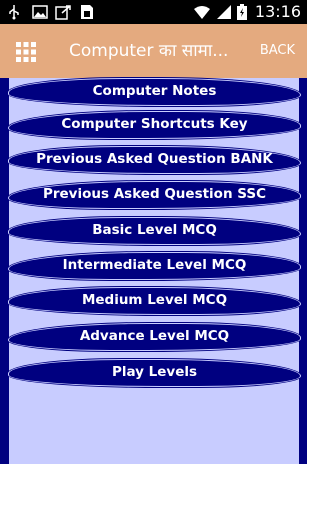 This screenshot has height=512, width=320. I want to click on usb-icon, so click(14, 12).